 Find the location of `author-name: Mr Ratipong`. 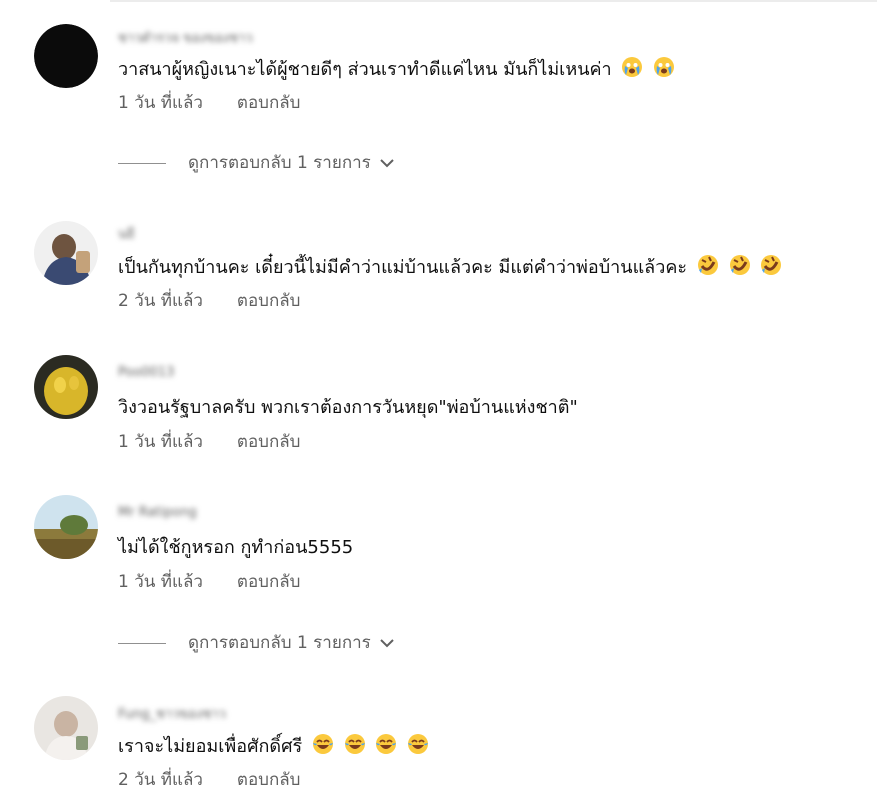

author-name: Mr Ratipong is located at coordinates (157, 513).